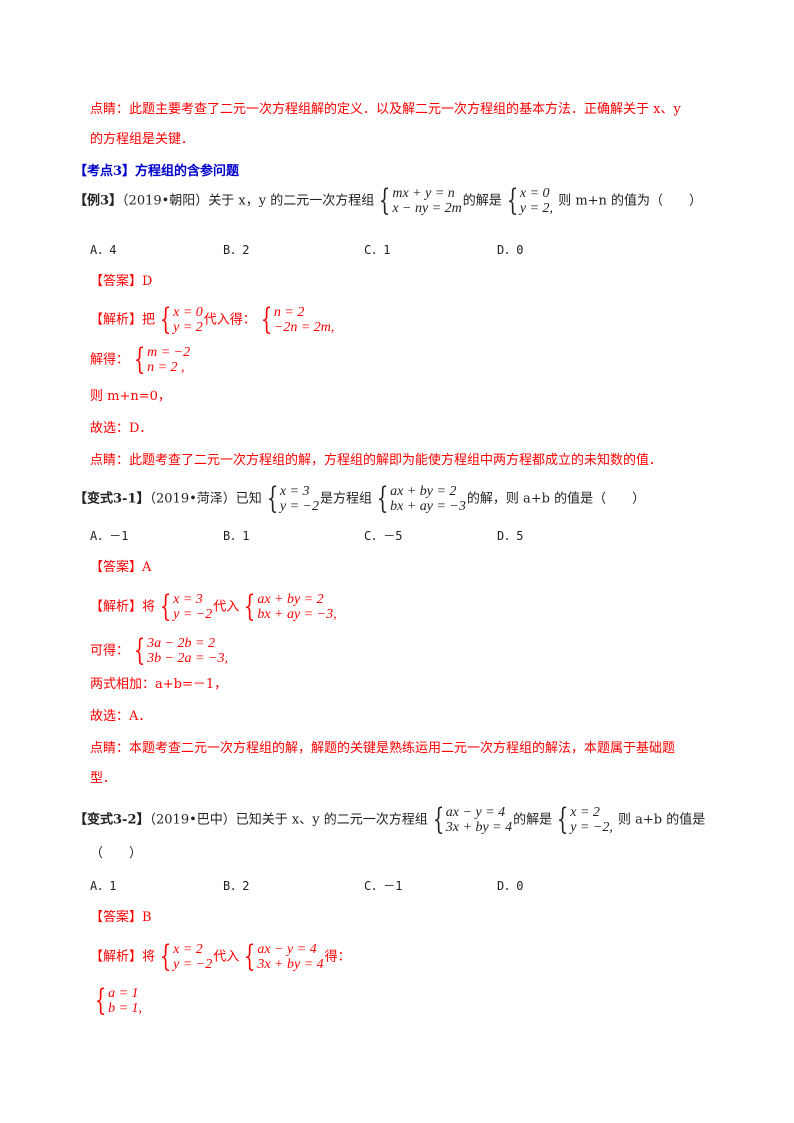 This screenshot has height=1123, width=794. Describe the element at coordinates (591, 827) in the screenshot. I see `equation: y = −2,` at that location.